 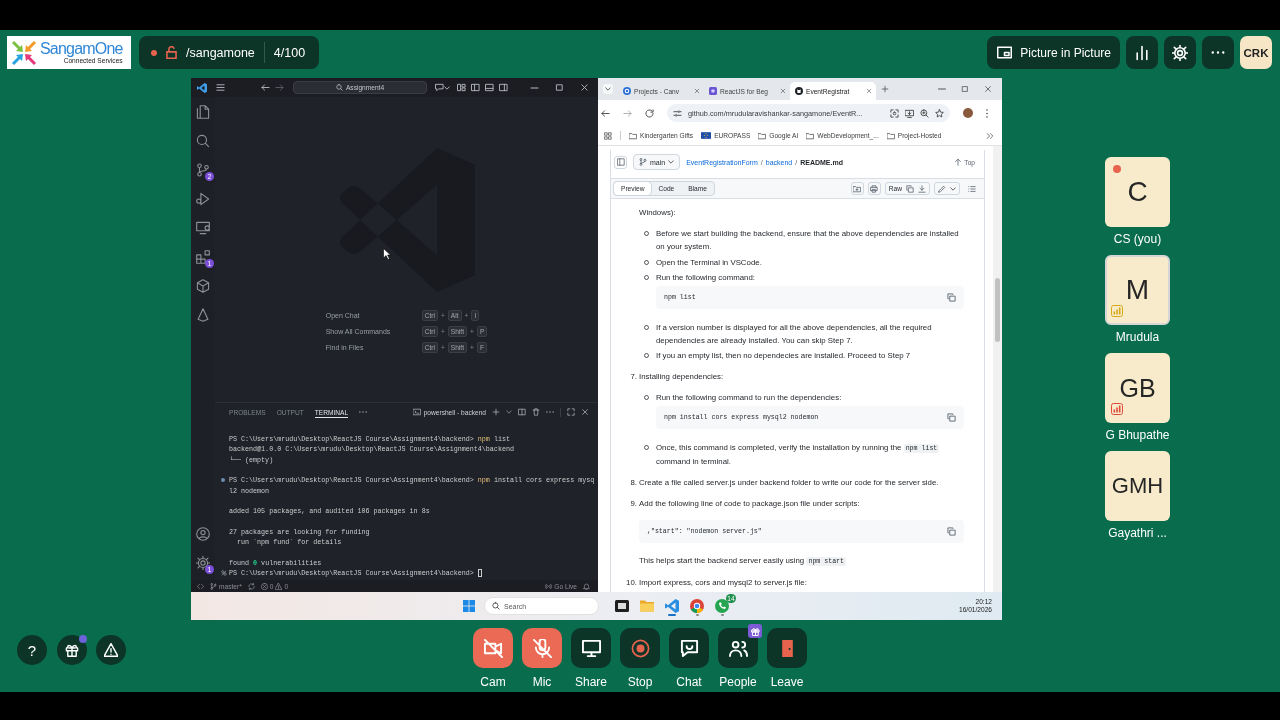 I want to click on bullet-icon, so click(x=646, y=355).